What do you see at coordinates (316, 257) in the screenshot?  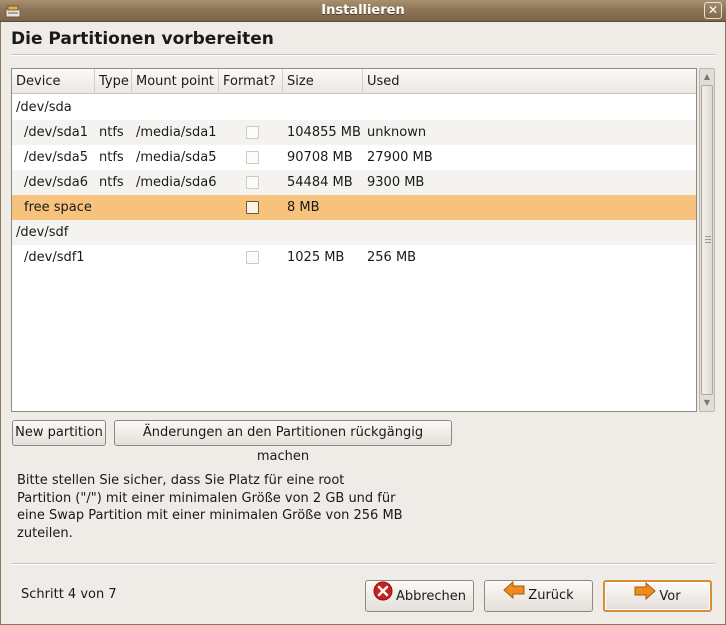 I see `size-cell: 1025 MB` at bounding box center [316, 257].